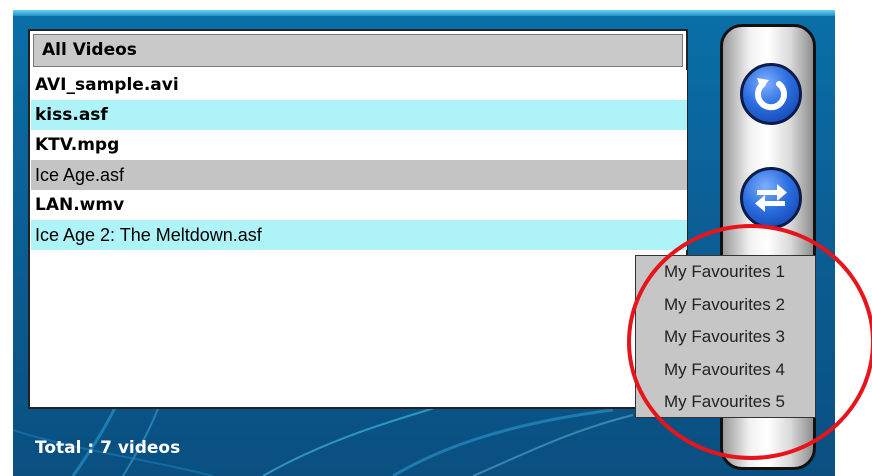  I want to click on menu-item-favourites-3: My Favourites 3, so click(725, 337).